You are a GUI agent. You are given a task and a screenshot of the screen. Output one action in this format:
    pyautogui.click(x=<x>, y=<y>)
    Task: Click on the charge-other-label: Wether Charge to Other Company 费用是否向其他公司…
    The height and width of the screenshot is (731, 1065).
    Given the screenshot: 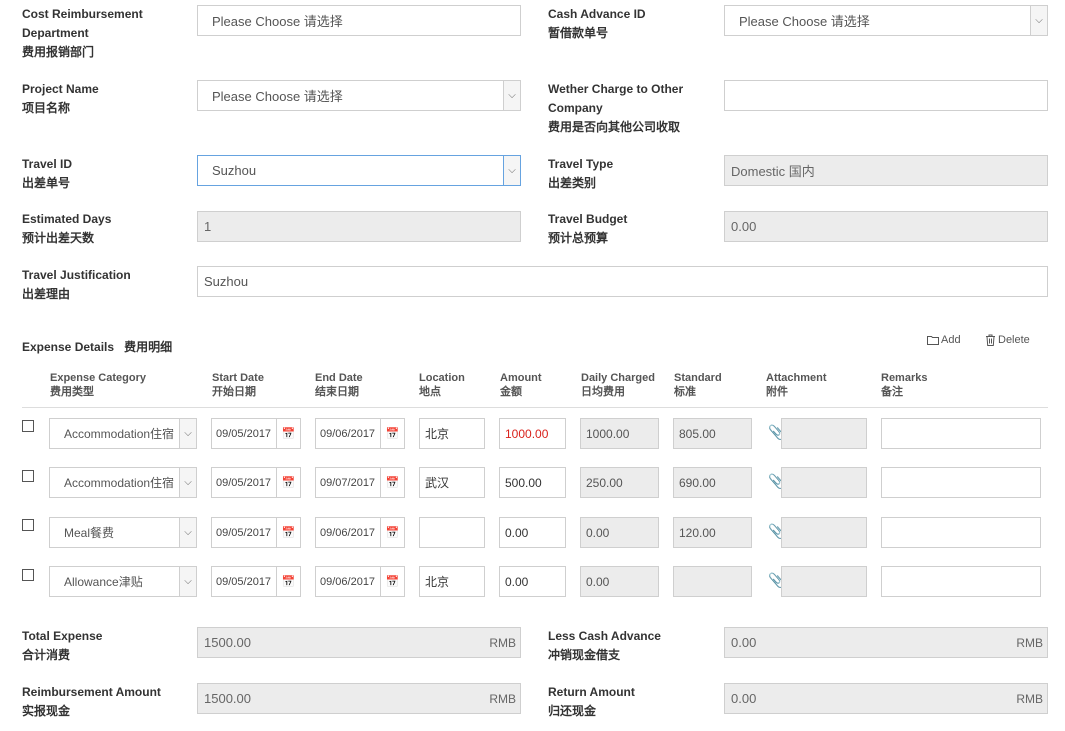 What is the action you would take?
    pyautogui.click(x=616, y=108)
    